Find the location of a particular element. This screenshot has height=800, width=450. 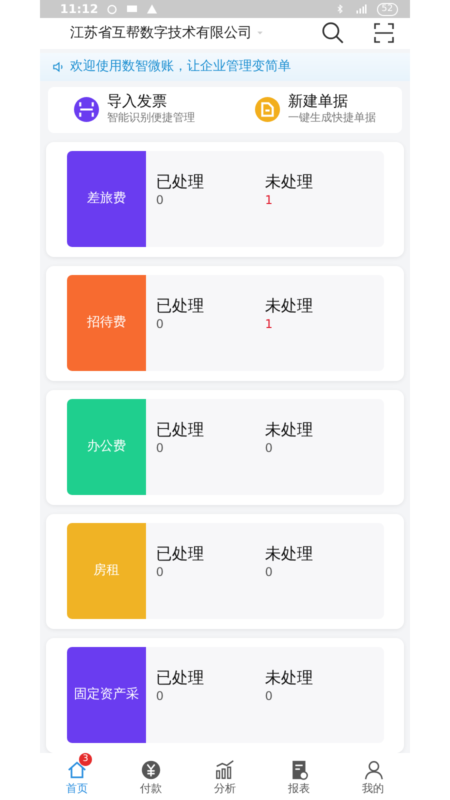

action-subtitle: 智能识别便捷管理 is located at coordinates (151, 118).